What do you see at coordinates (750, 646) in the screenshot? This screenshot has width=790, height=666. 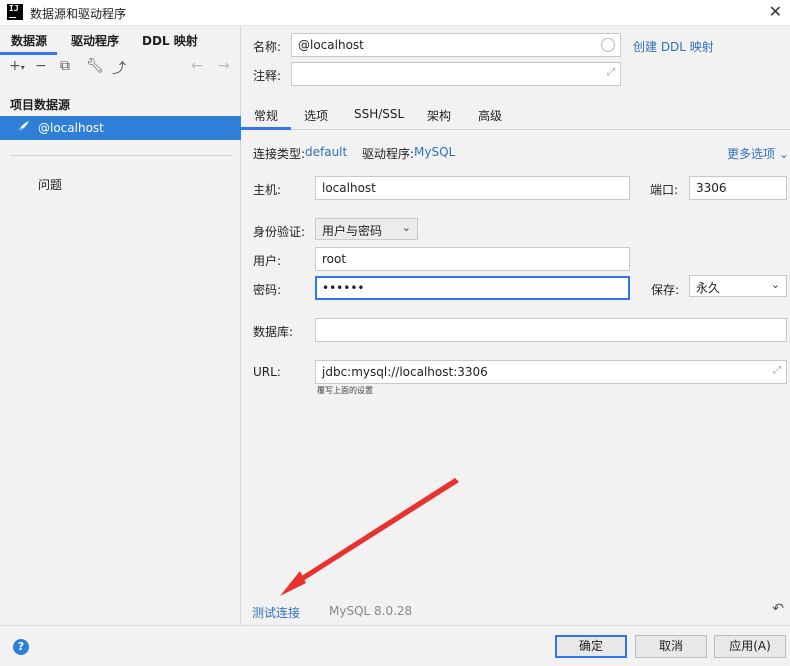 I see `apply-button: 应用(A)` at bounding box center [750, 646].